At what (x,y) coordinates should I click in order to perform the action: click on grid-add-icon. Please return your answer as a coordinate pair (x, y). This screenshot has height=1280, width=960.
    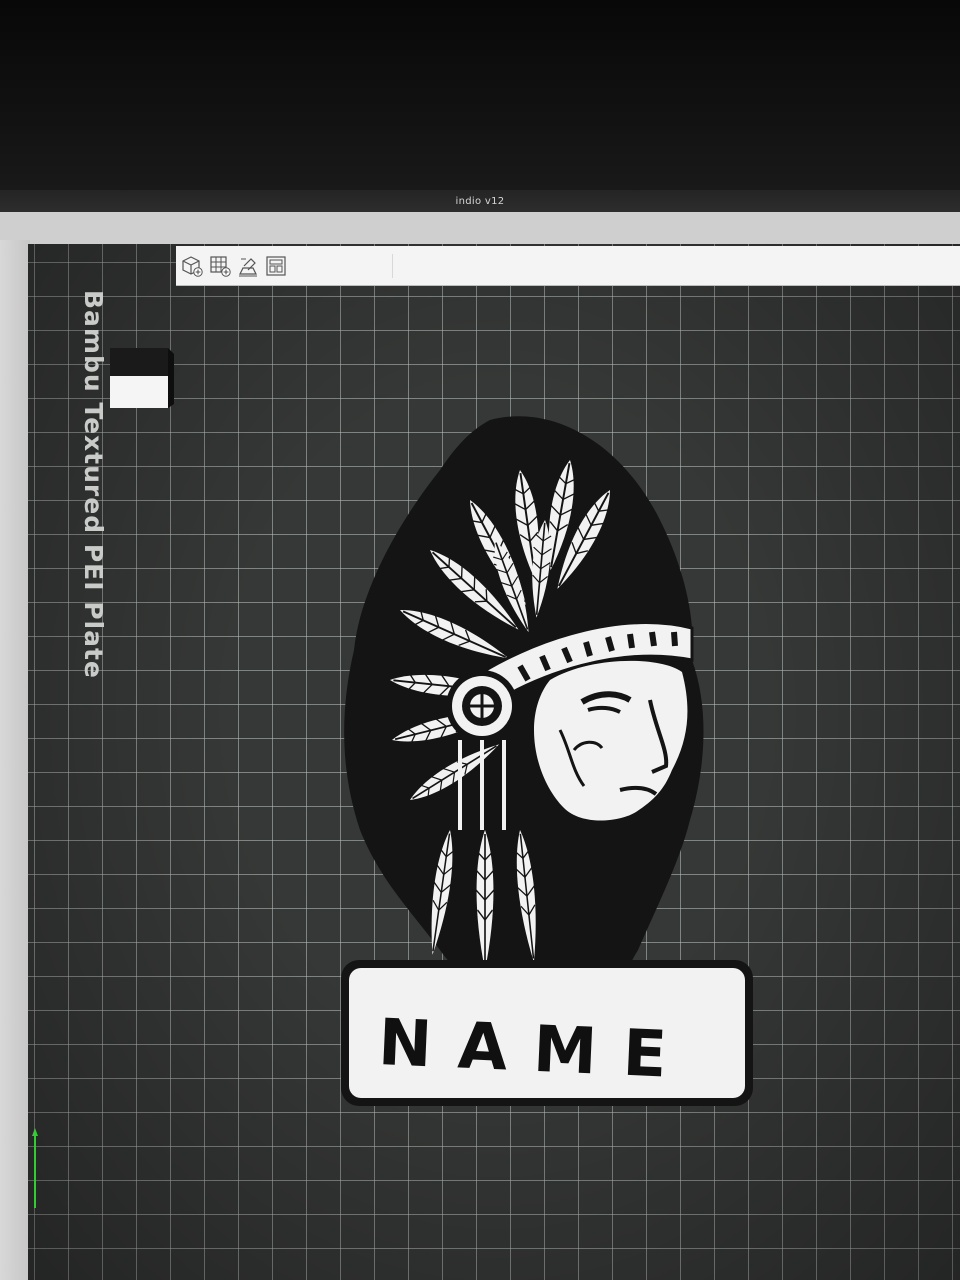
    Looking at the image, I should click on (220, 266).